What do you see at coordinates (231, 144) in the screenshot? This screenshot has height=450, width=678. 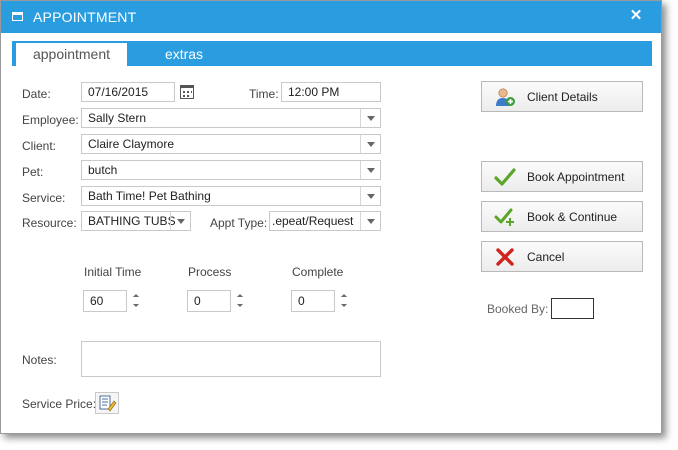 I see `client-select: Claire Claymore` at bounding box center [231, 144].